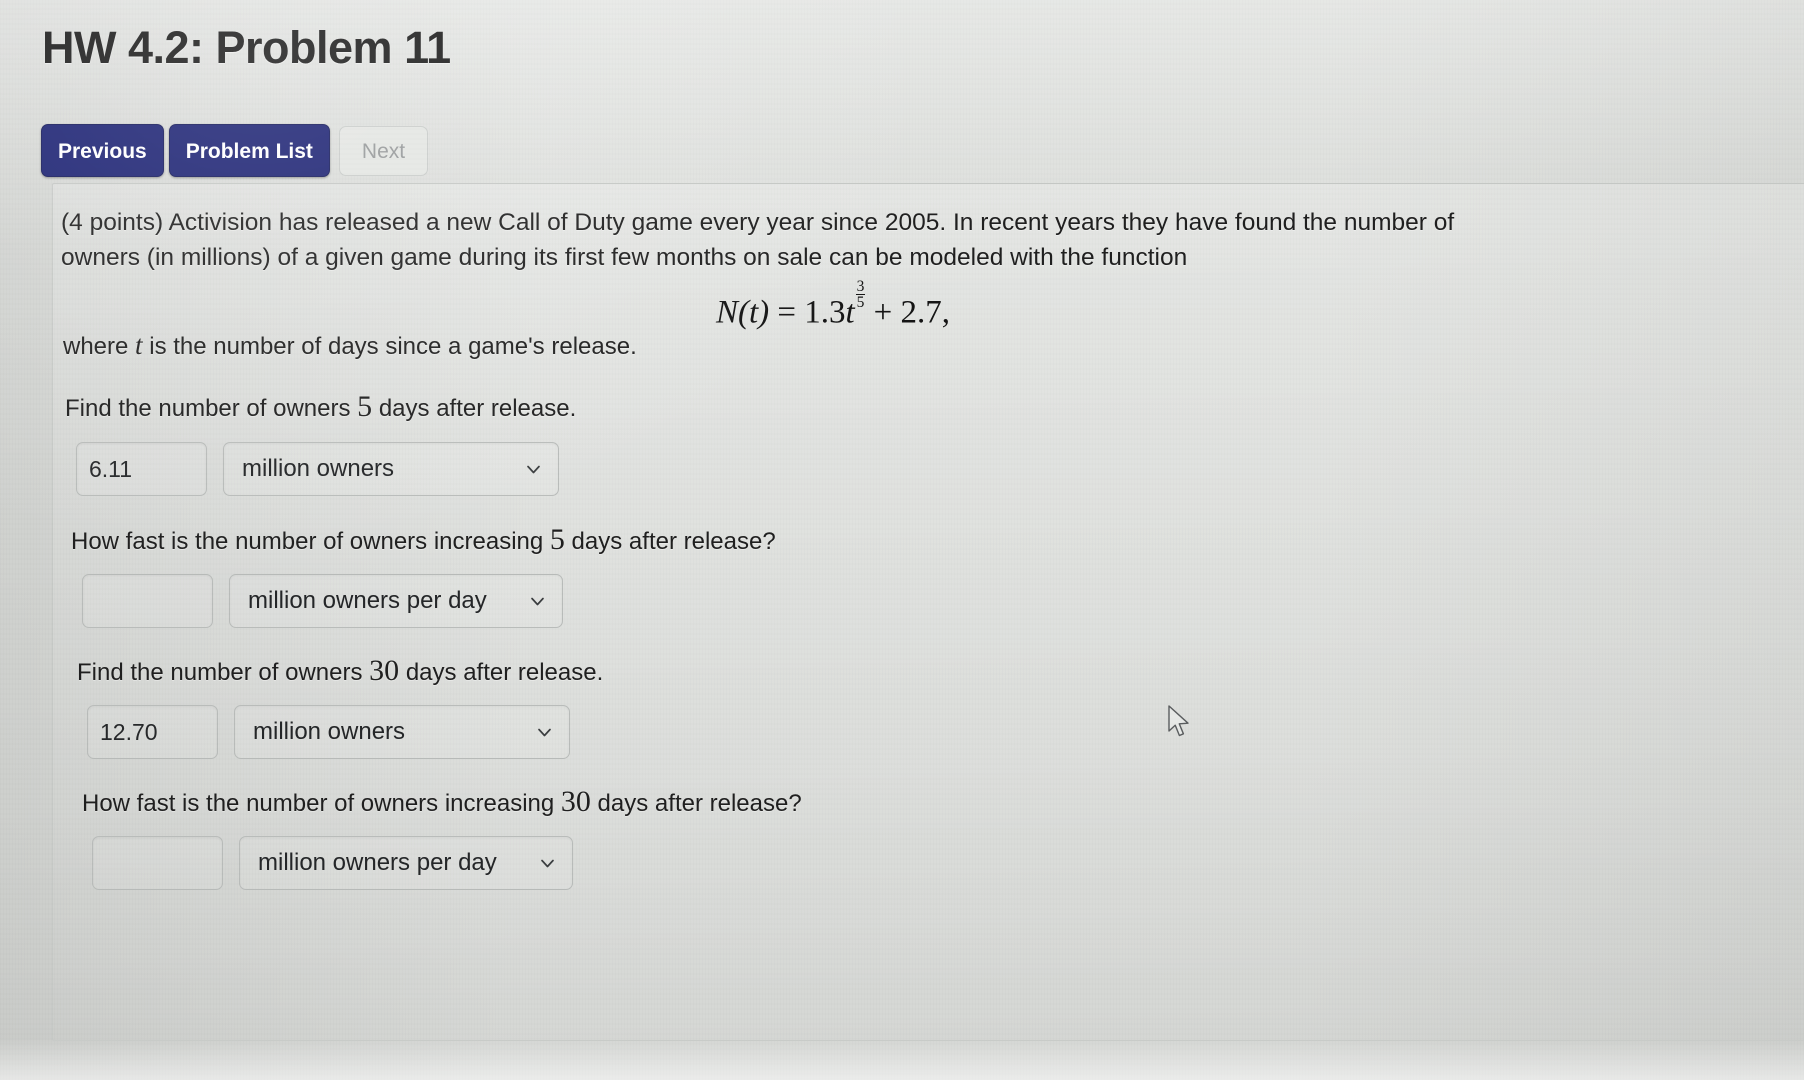  Describe the element at coordinates (860, 286) in the screenshot. I see `exponent-numerator: 3` at that location.